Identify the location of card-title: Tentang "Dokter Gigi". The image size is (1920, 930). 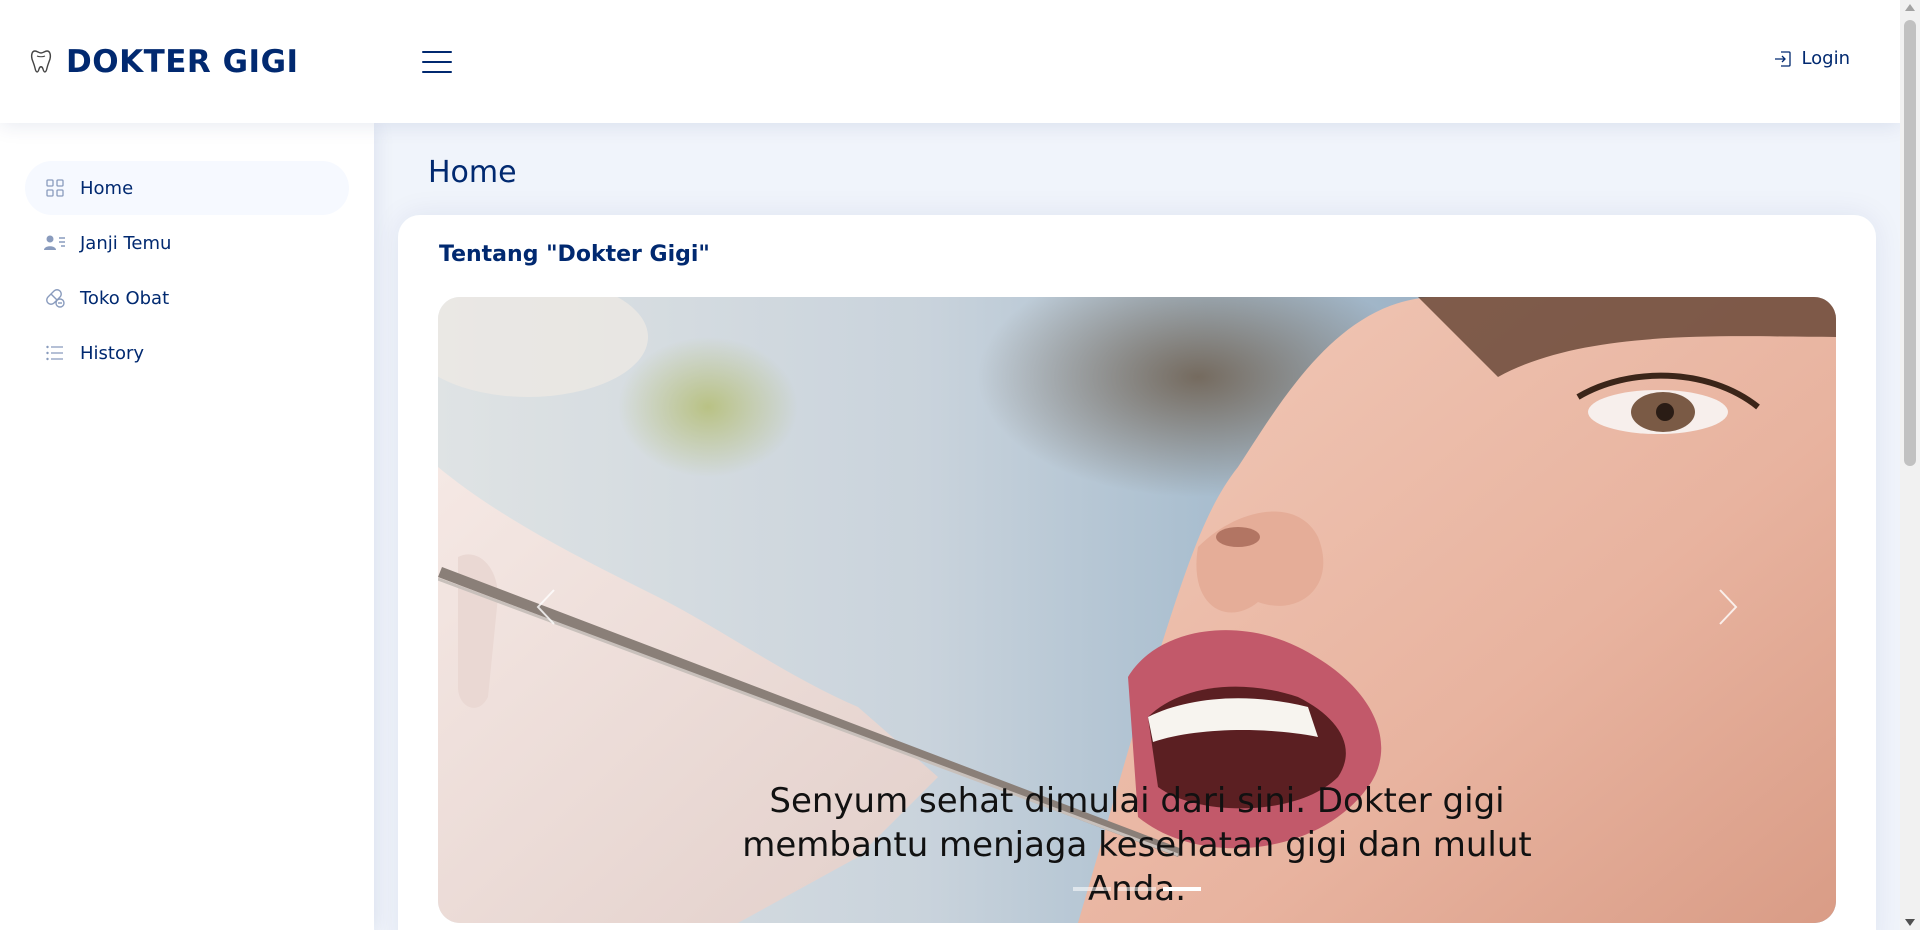
(574, 254).